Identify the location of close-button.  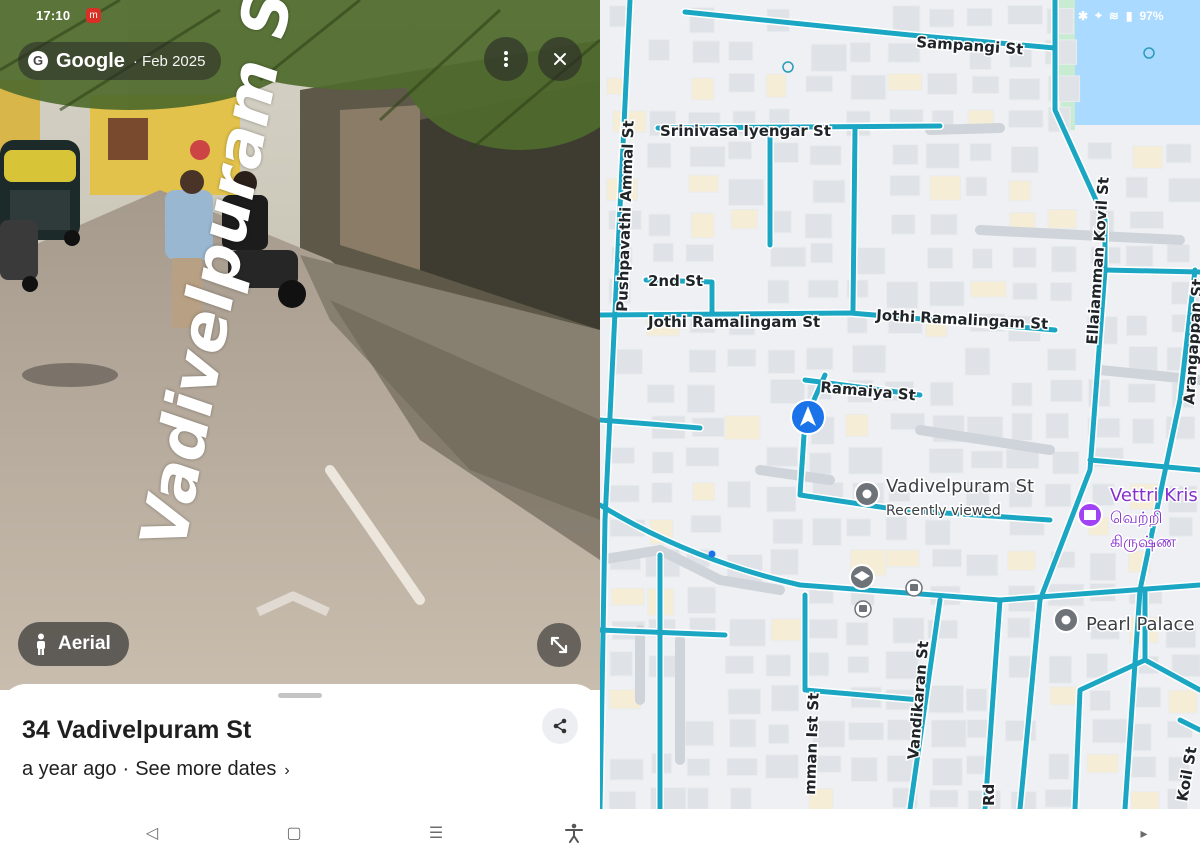
(560, 59).